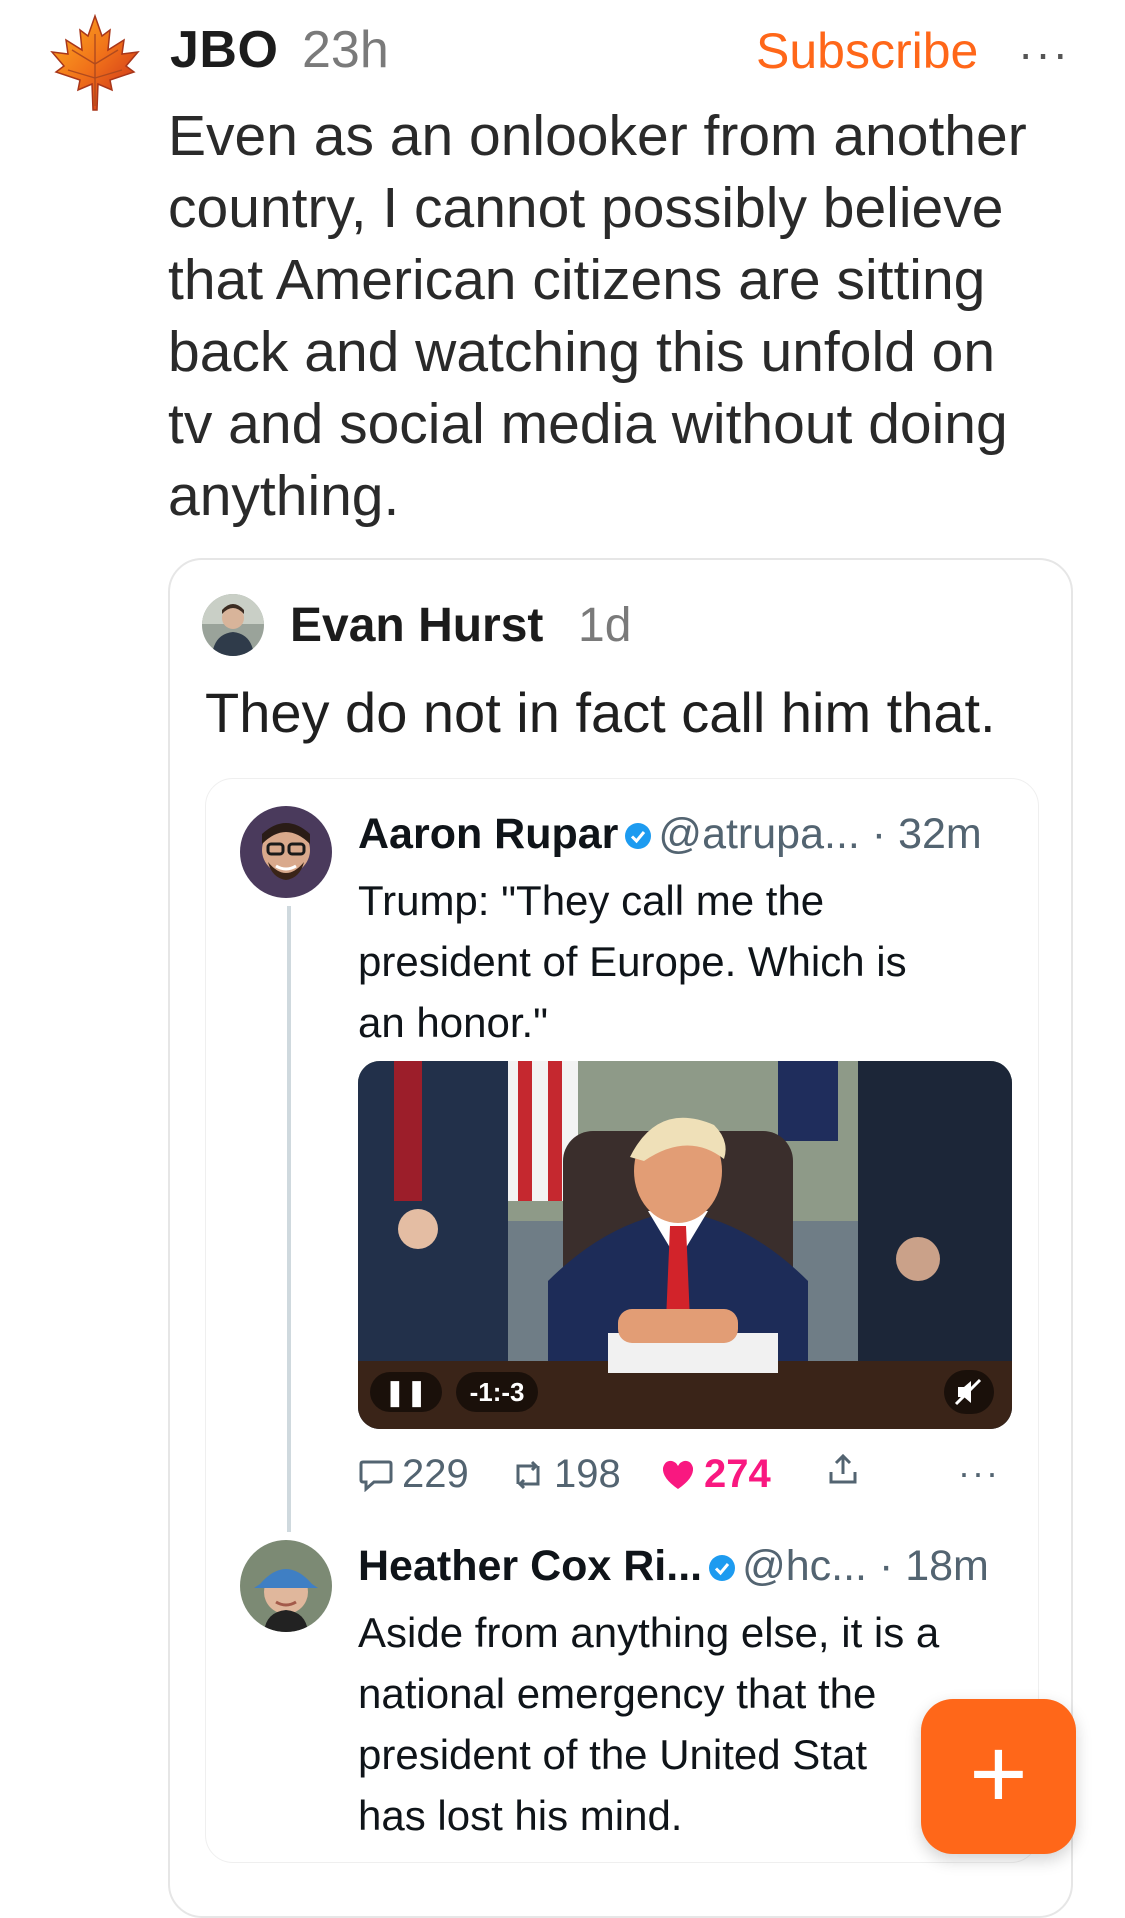 This screenshot has width=1125, height=1918. I want to click on share-button, so click(843, 1469).